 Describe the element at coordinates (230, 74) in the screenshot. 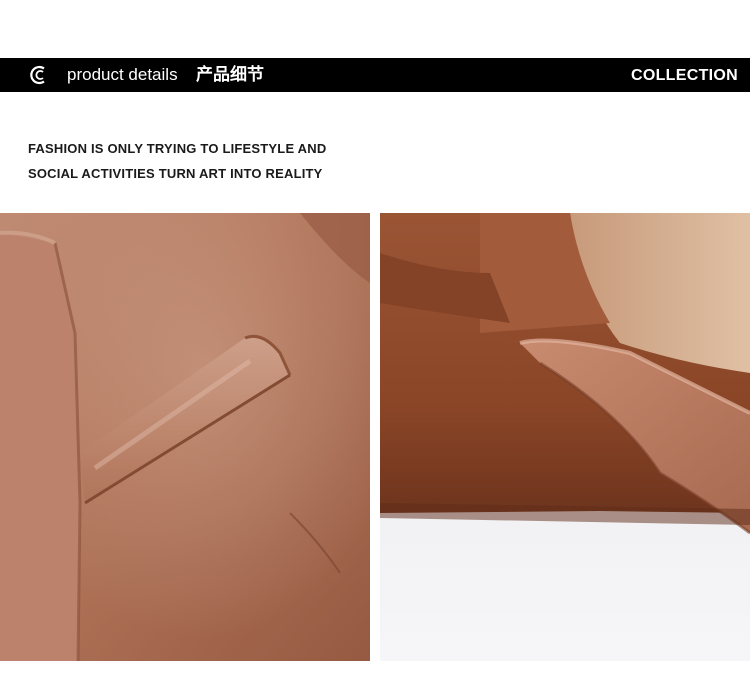

I see `section-title-cn: 产品细节` at that location.